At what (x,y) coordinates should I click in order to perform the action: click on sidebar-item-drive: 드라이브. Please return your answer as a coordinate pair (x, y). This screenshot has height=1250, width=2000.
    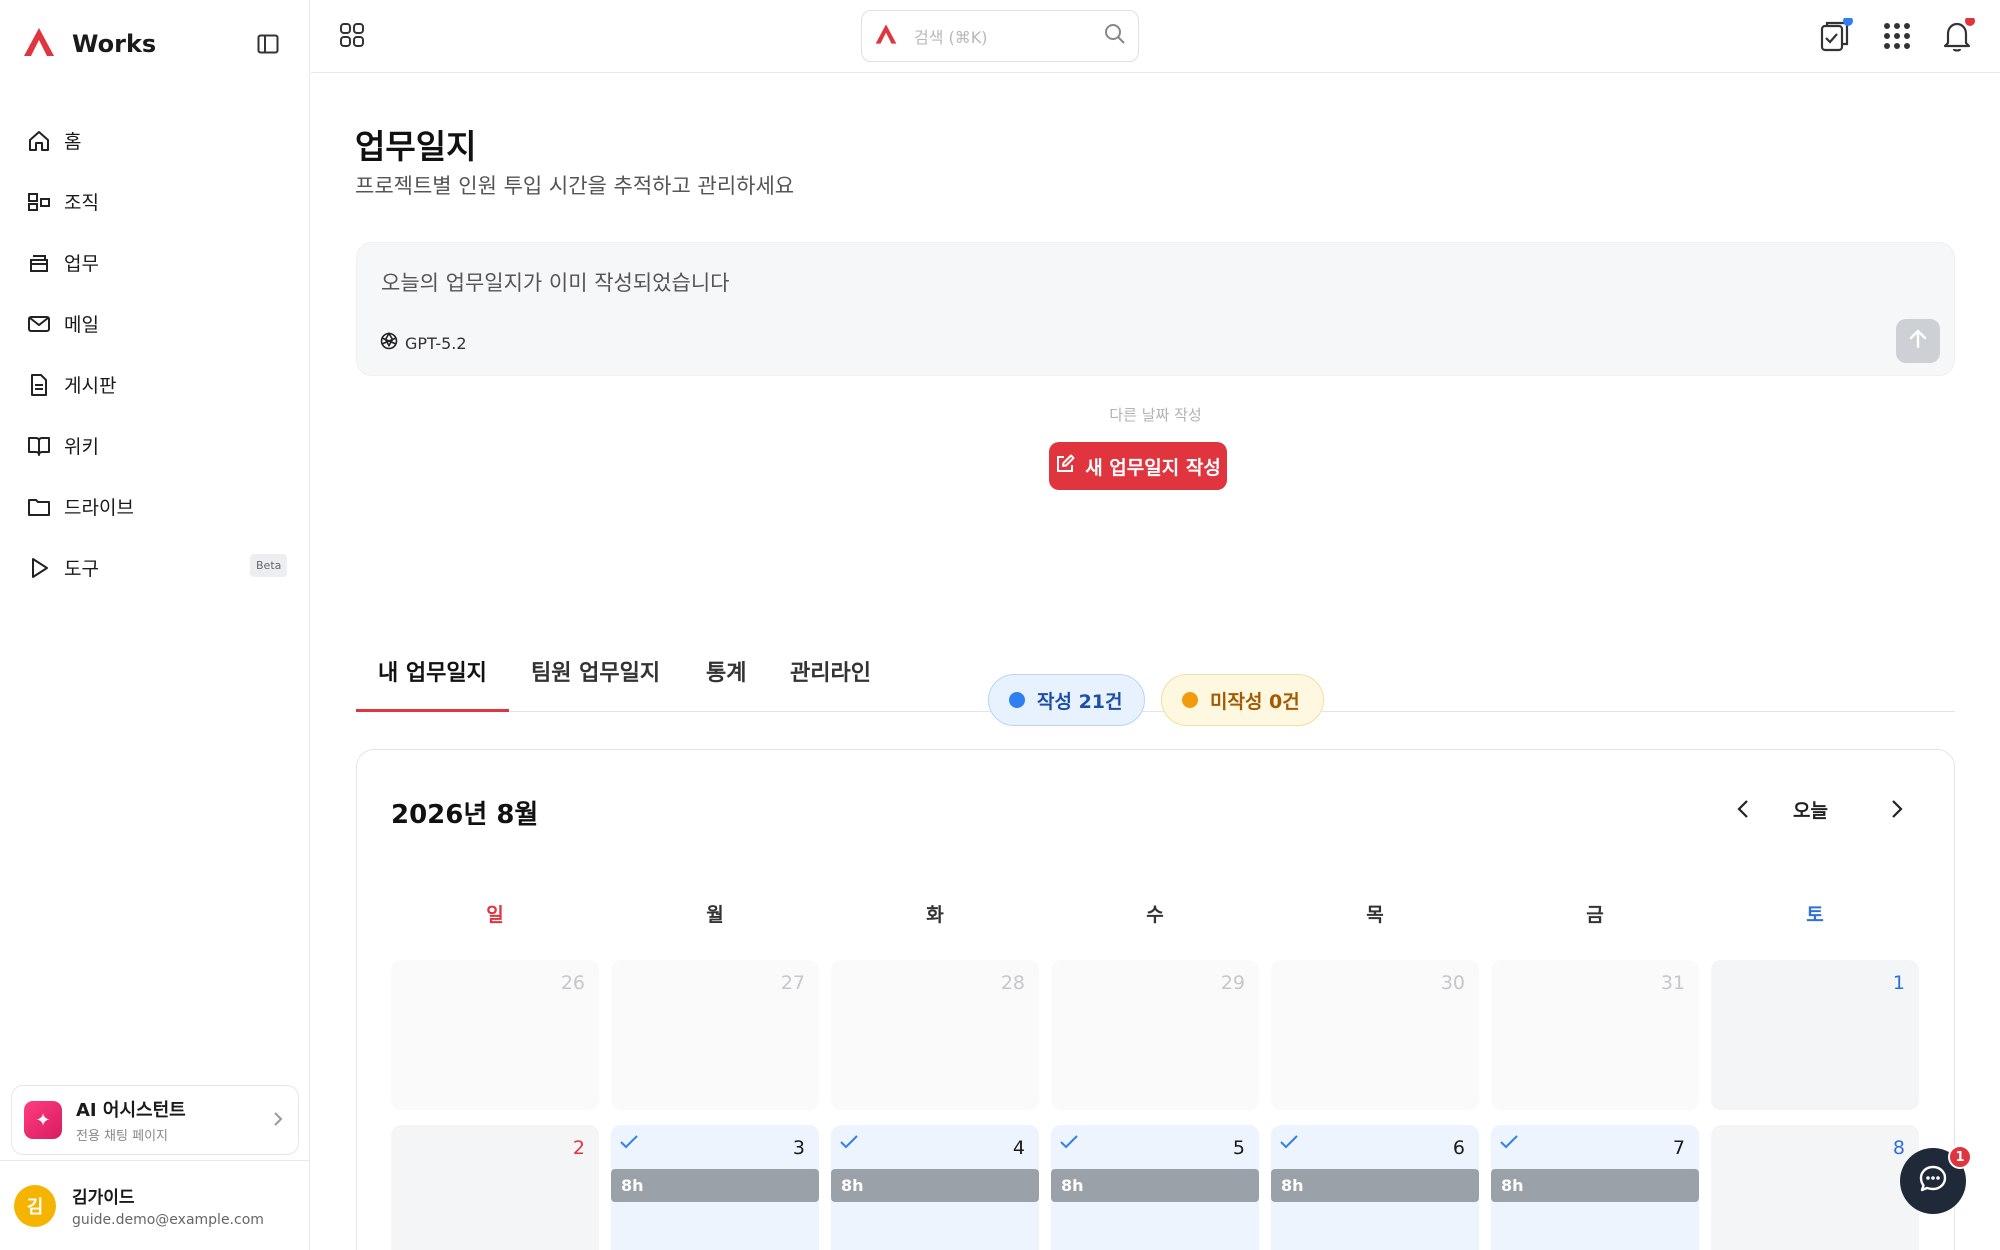
    Looking at the image, I should click on (155, 506).